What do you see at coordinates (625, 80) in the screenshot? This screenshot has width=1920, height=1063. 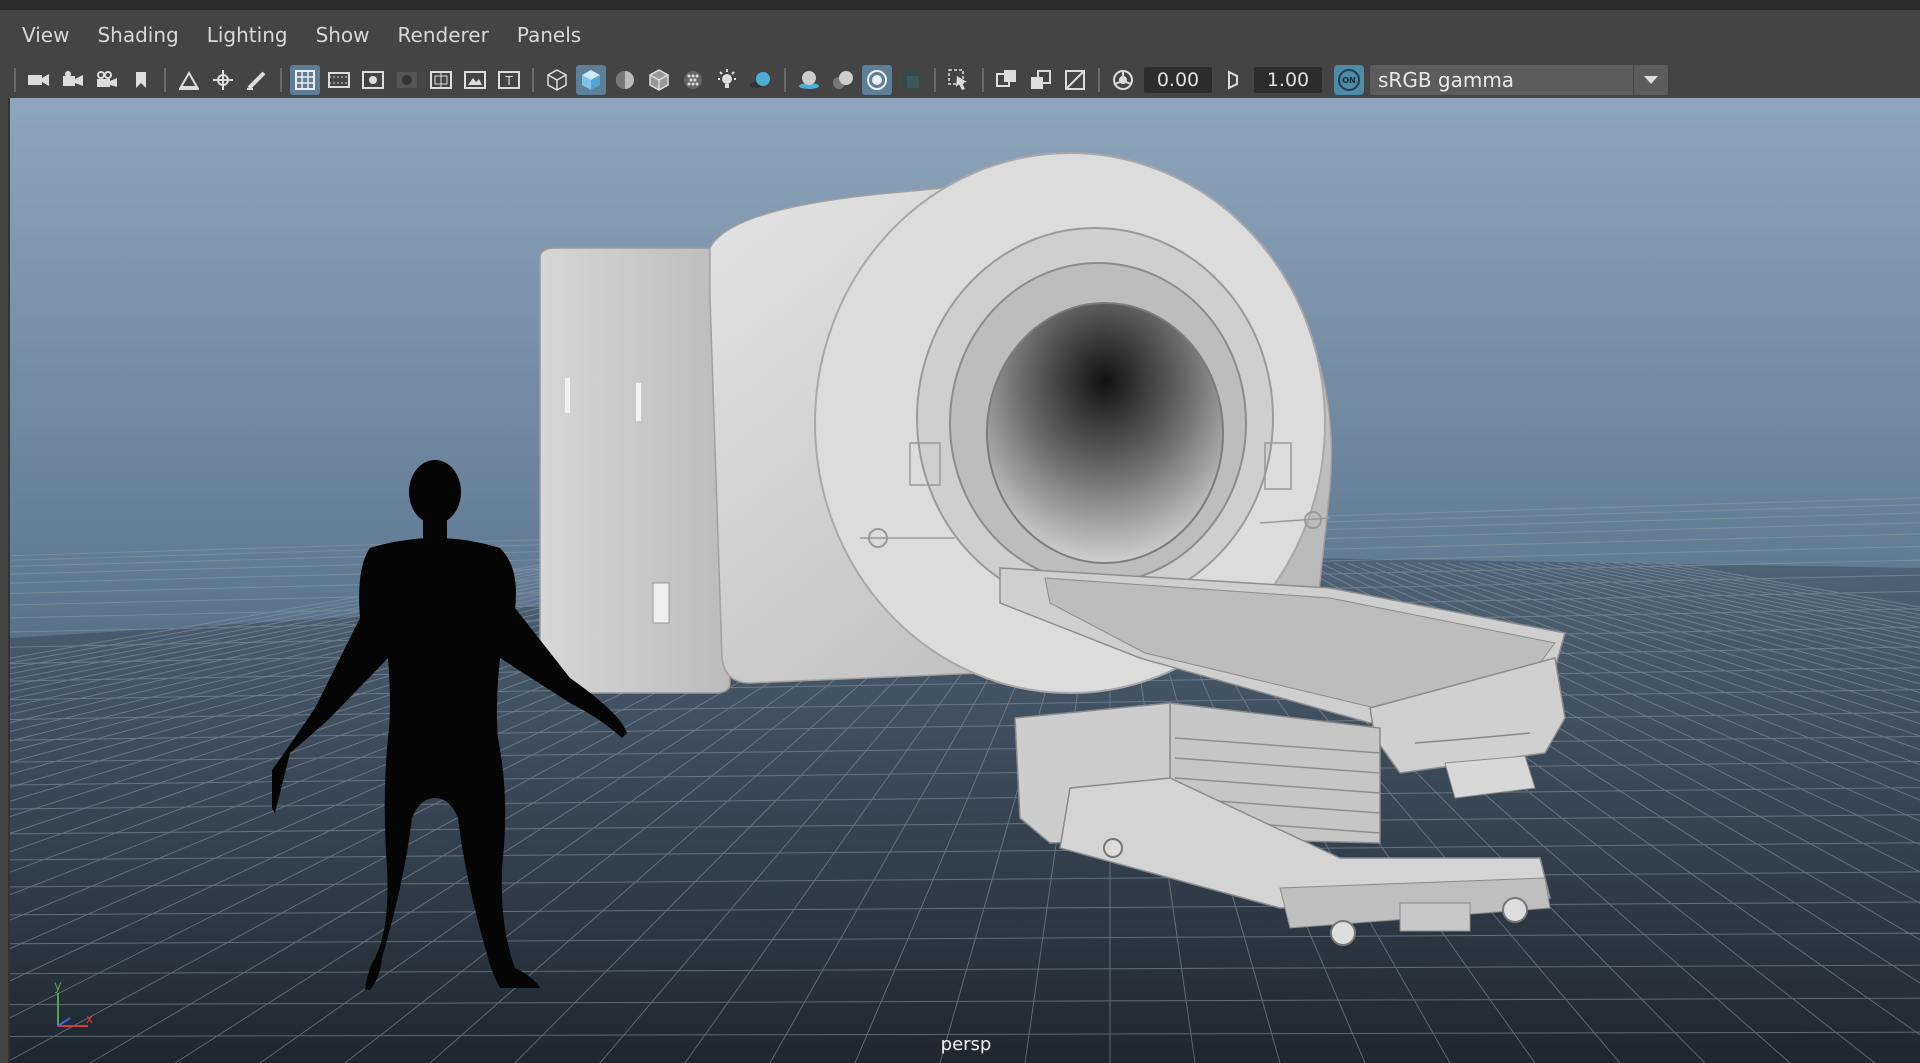 I see `wireframe-on-shaded-icon` at bounding box center [625, 80].